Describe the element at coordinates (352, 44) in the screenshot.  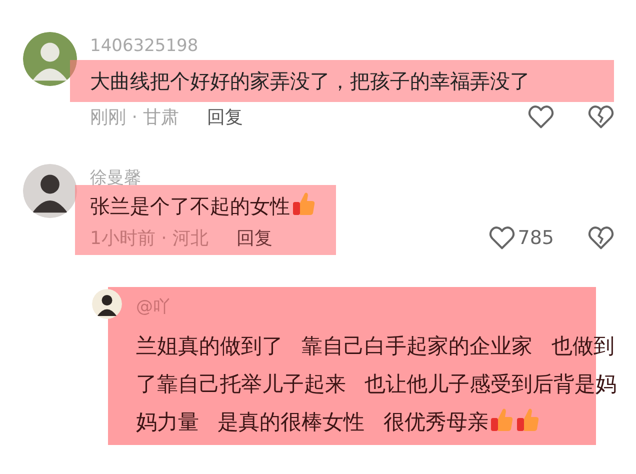
I see `username: 1406325198` at that location.